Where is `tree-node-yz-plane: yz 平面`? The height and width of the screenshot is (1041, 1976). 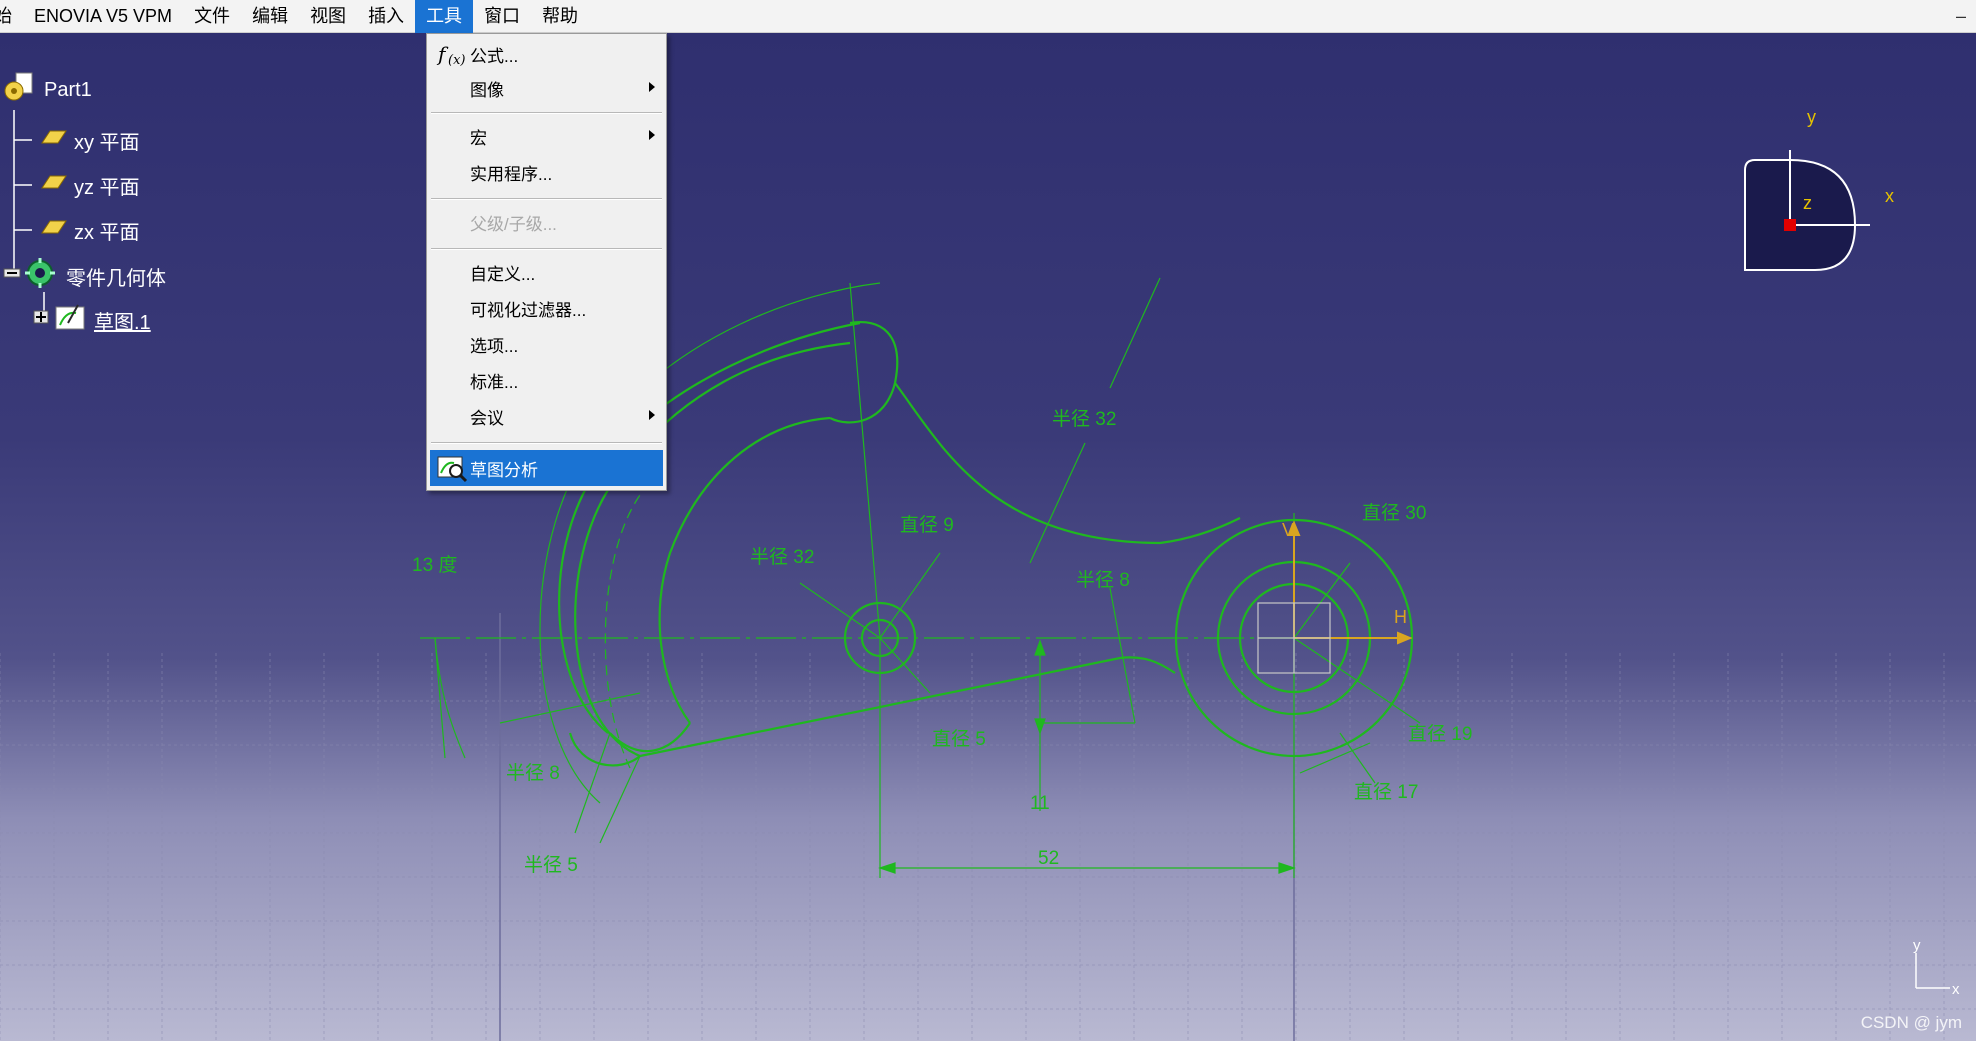
tree-node-yz-plane: yz 平面 is located at coordinates (88, 185).